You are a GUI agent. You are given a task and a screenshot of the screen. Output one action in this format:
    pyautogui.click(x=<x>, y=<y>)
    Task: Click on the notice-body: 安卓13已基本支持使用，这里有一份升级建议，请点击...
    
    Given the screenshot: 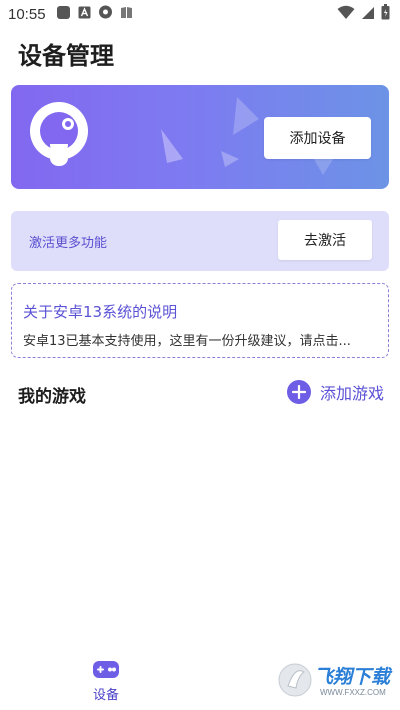 What is the action you would take?
    pyautogui.click(x=187, y=341)
    